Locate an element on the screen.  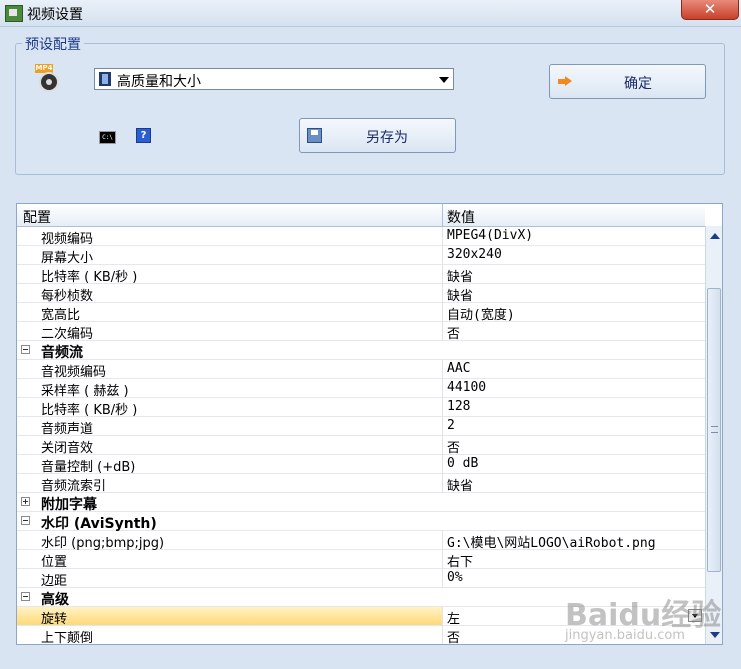
column-divider is located at coordinates (442, 215).